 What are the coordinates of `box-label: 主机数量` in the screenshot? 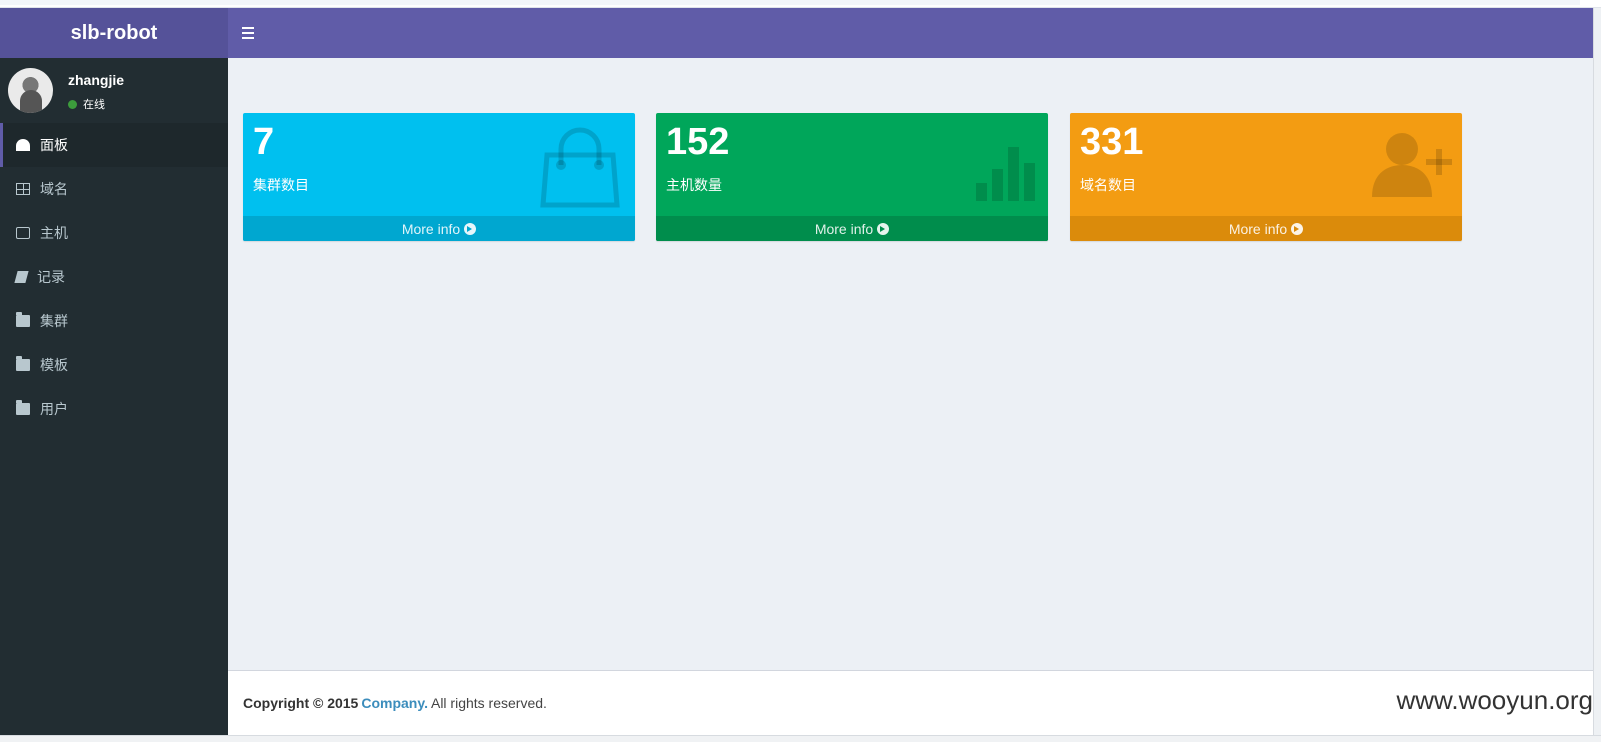 It's located at (694, 185).